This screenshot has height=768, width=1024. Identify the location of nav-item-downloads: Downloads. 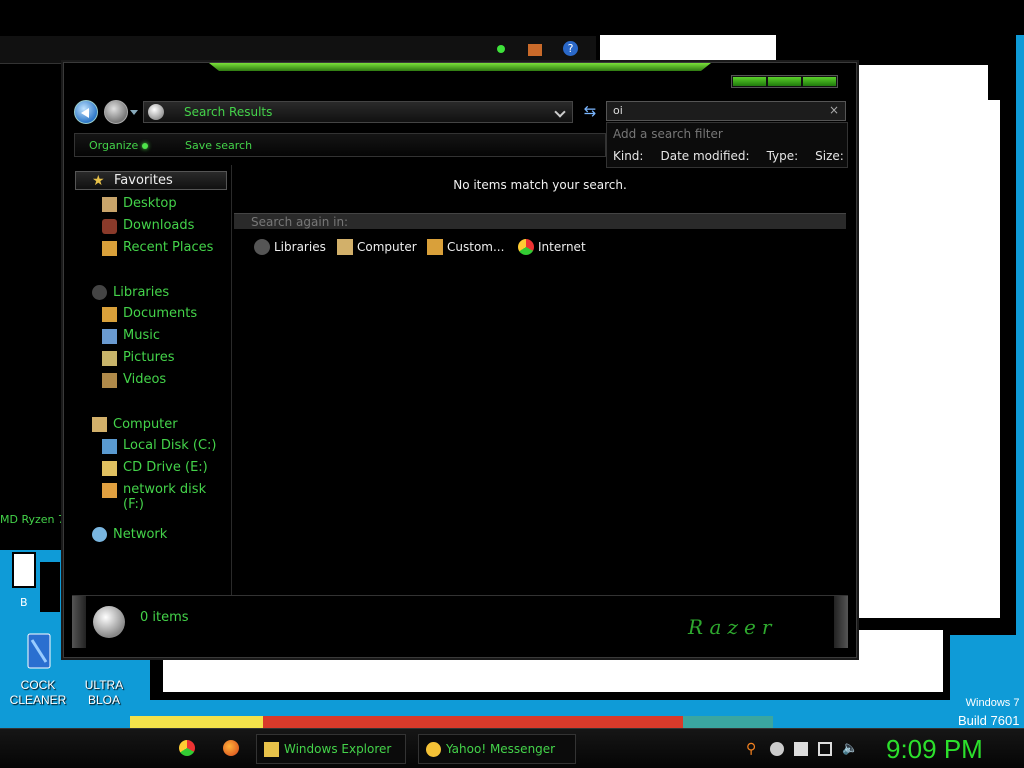
(148, 226).